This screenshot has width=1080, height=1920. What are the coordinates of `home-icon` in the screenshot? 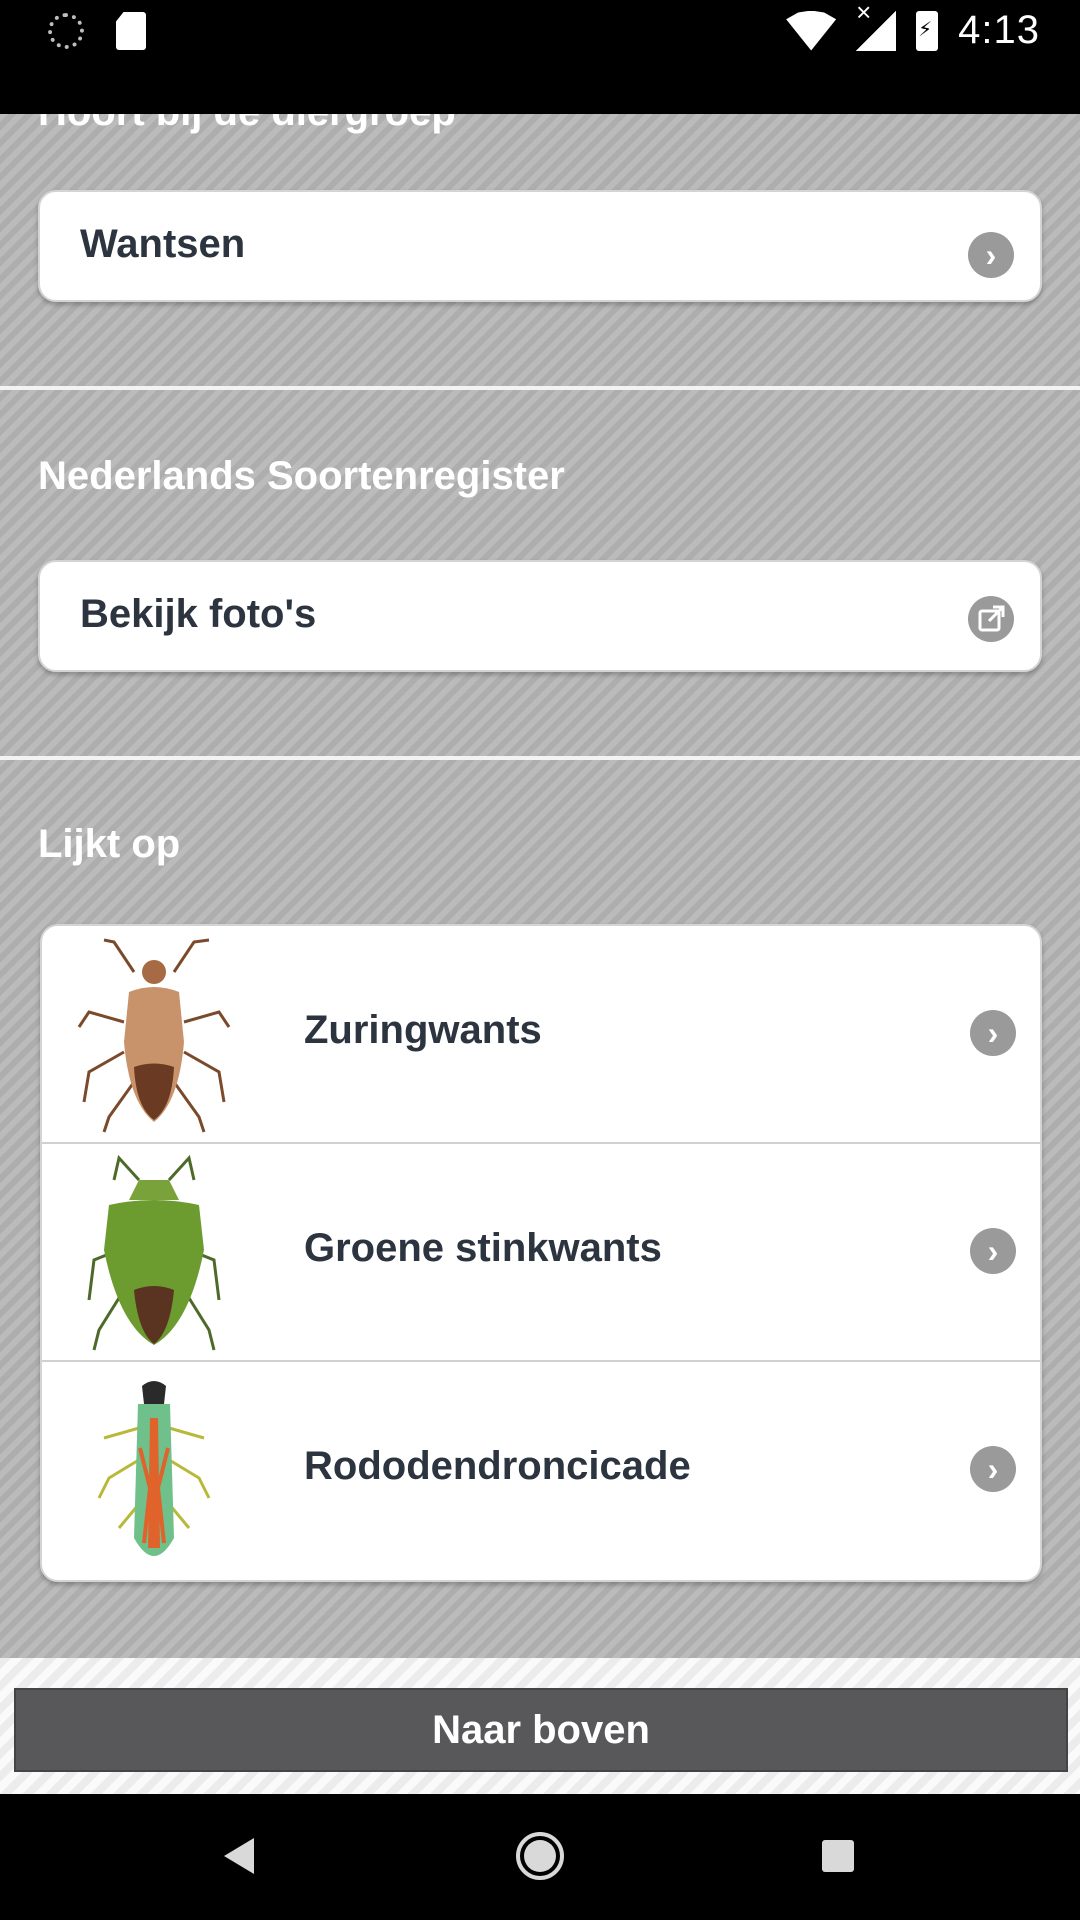 It's located at (540, 1856).